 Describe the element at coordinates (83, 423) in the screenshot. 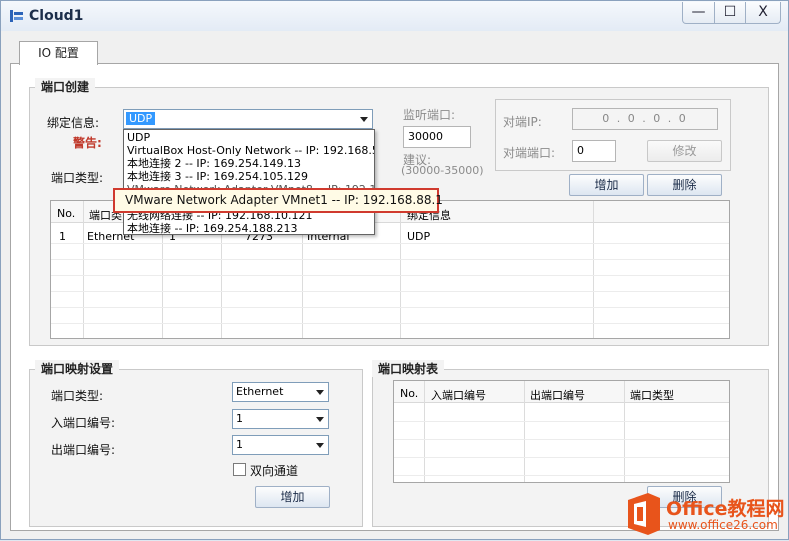

I see `in-port-label: 入端口编号:` at that location.